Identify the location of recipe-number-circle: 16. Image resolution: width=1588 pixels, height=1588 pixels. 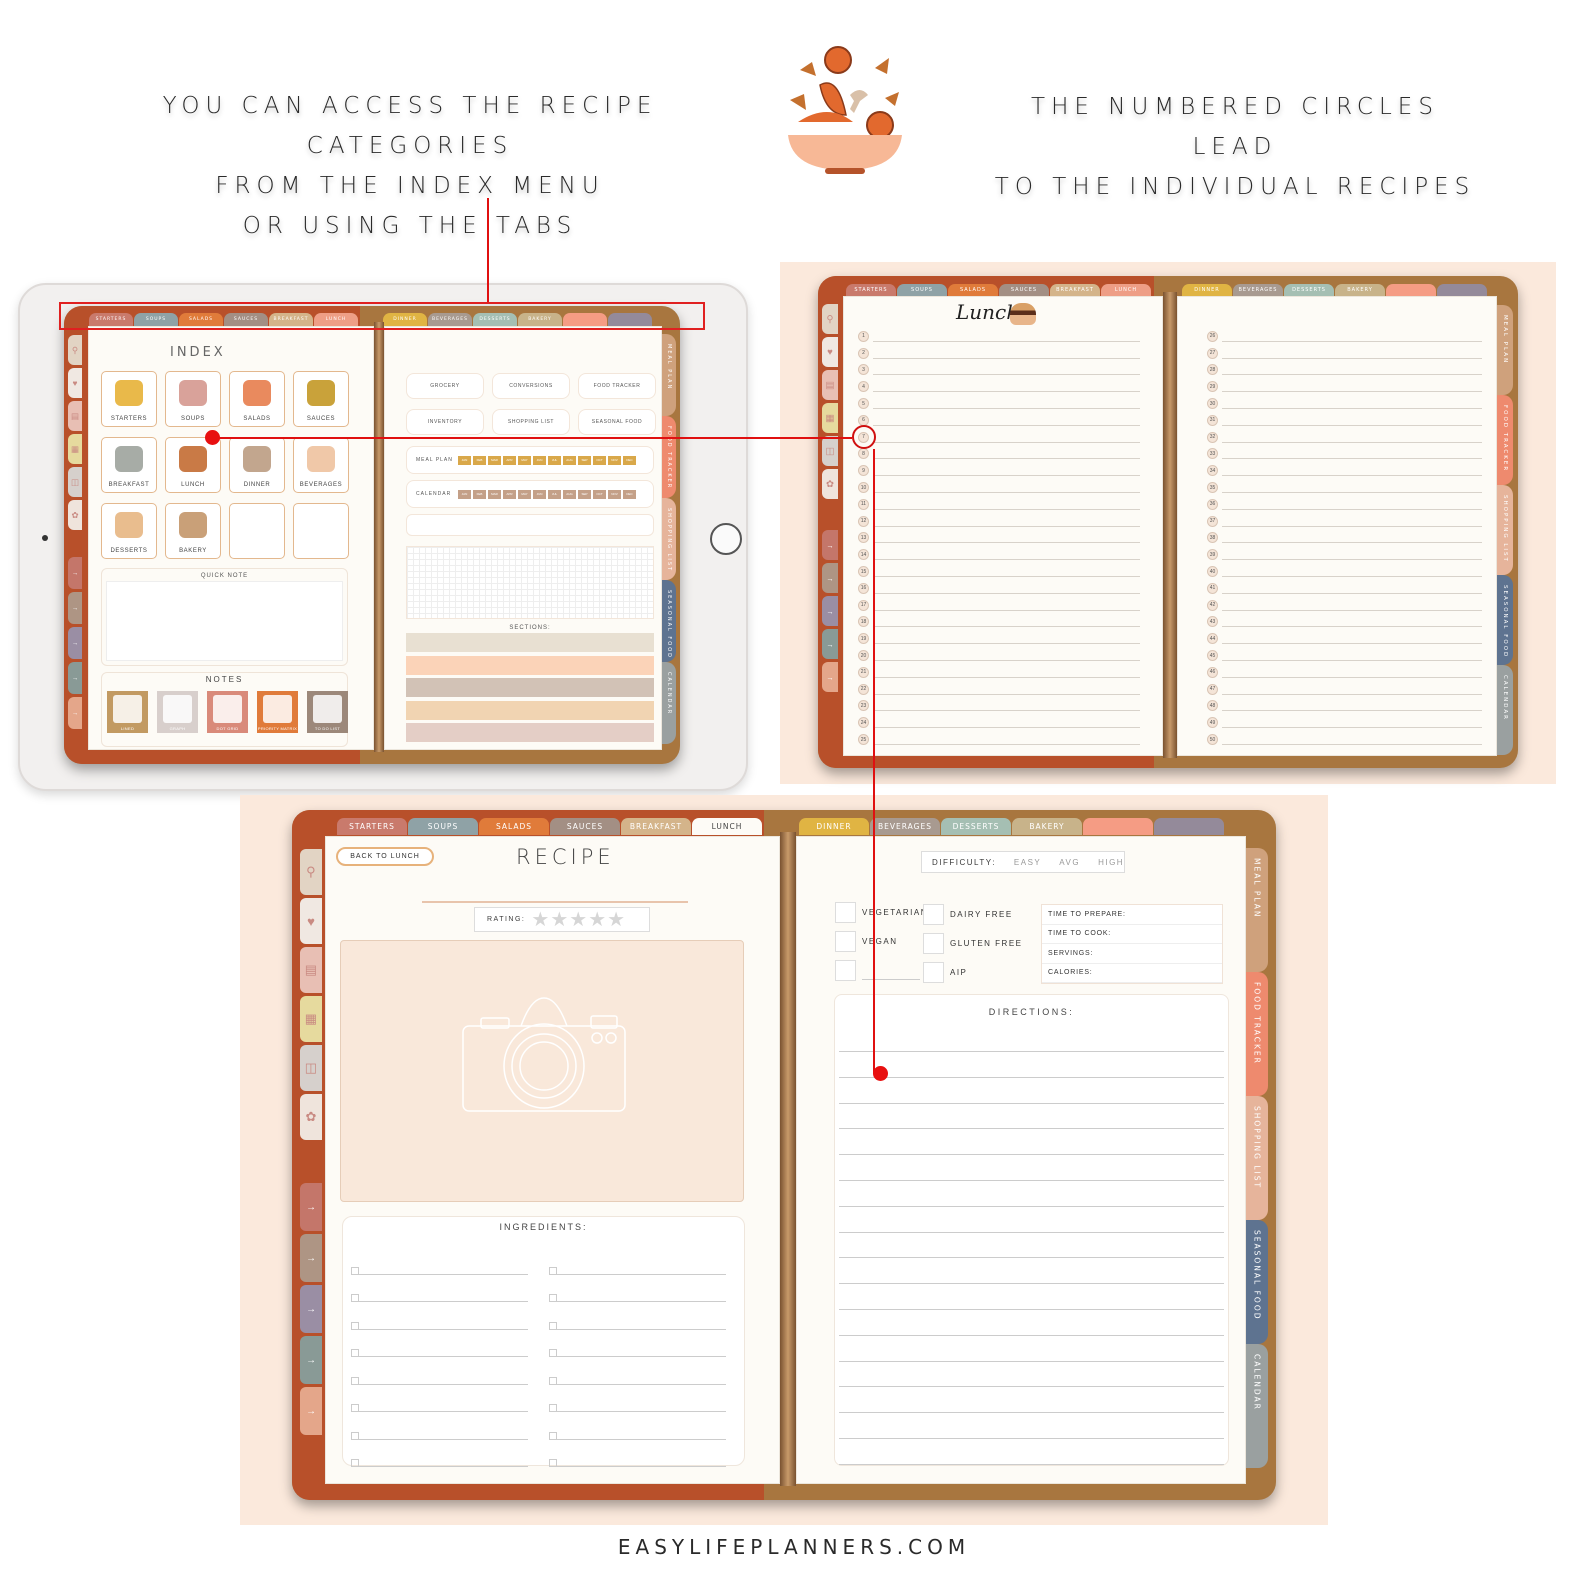
(863, 588).